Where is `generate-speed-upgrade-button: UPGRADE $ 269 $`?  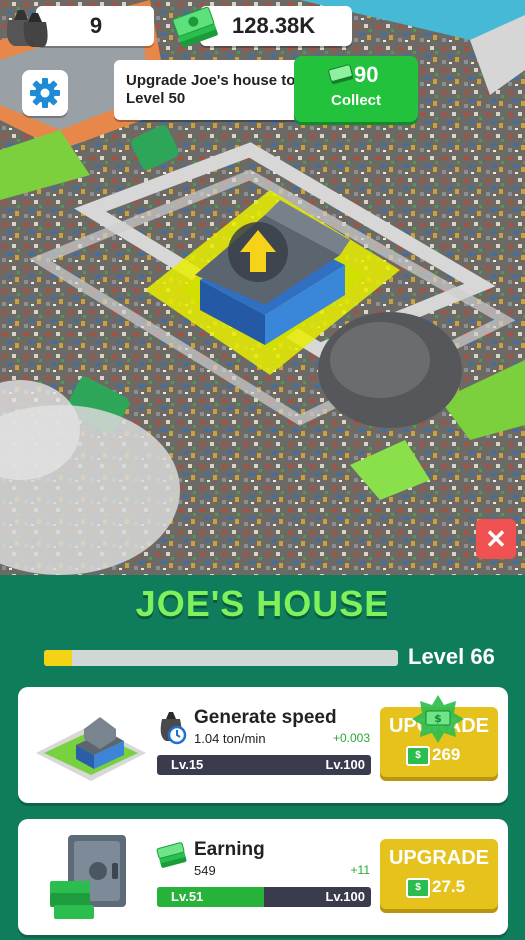 generate-speed-upgrade-button: UPGRADE $ 269 $ is located at coordinates (439, 736).